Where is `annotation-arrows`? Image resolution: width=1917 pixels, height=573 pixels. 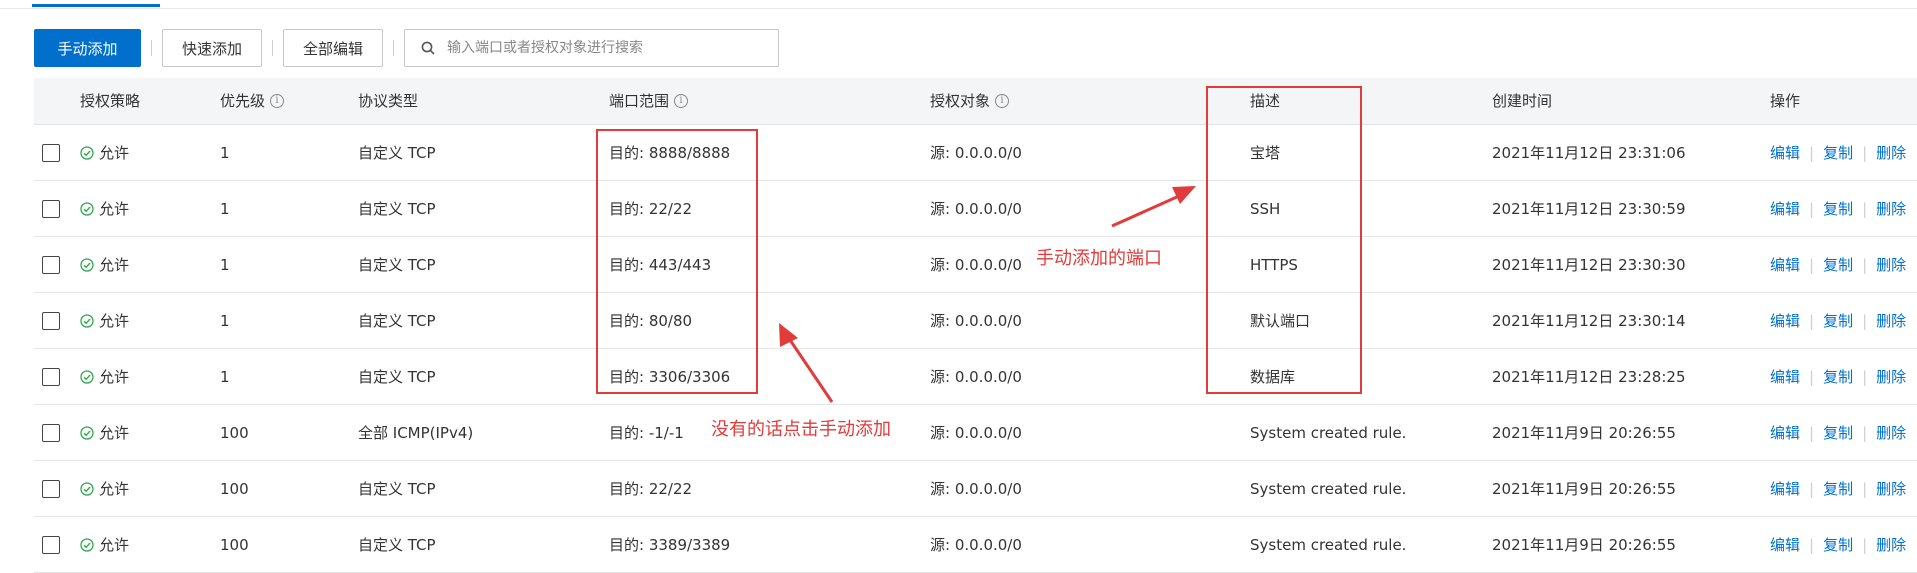 annotation-arrows is located at coordinates (987, 294).